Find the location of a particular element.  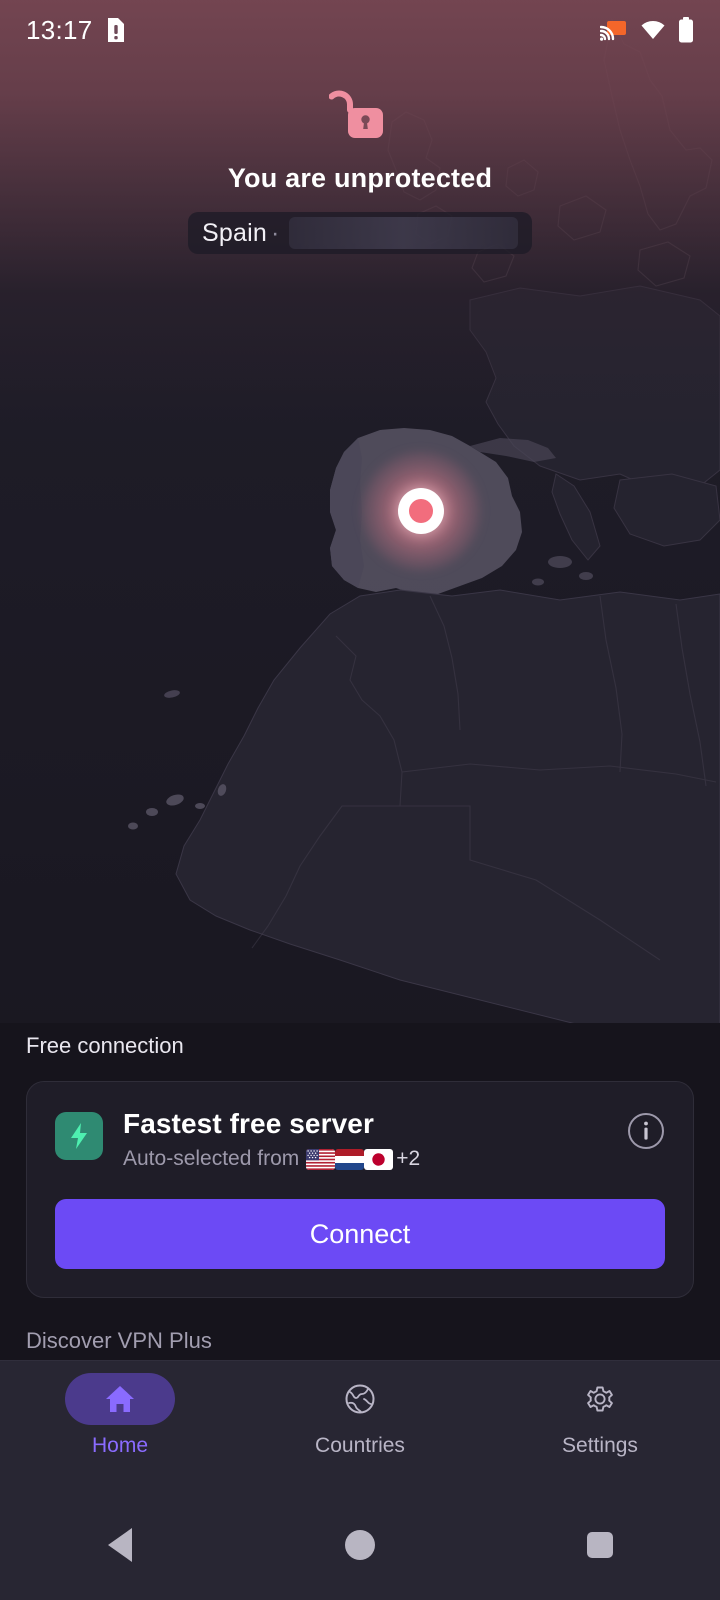

protection-status-icon-wrap is located at coordinates (360, 116).